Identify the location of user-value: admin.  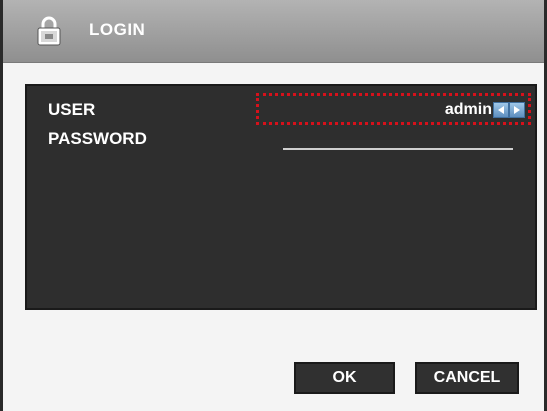
(468, 109).